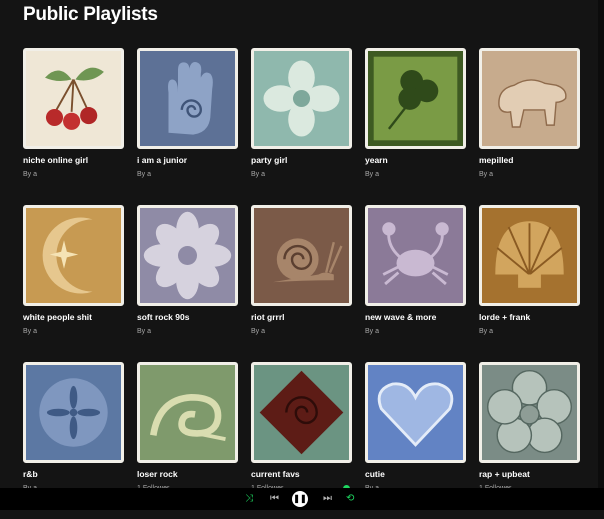  What do you see at coordinates (529, 98) in the screenshot?
I see `bear-tile-icon` at bounding box center [529, 98].